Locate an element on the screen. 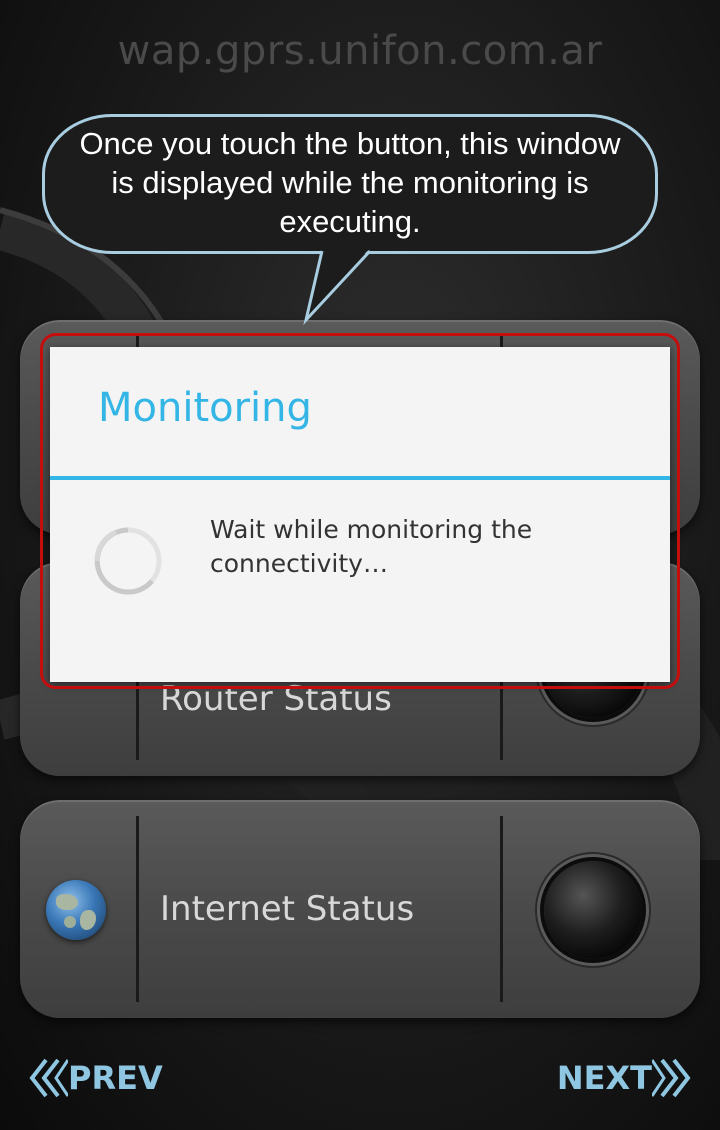 The width and height of the screenshot is (720, 1130). next-button: NEXT is located at coordinates (624, 1078).